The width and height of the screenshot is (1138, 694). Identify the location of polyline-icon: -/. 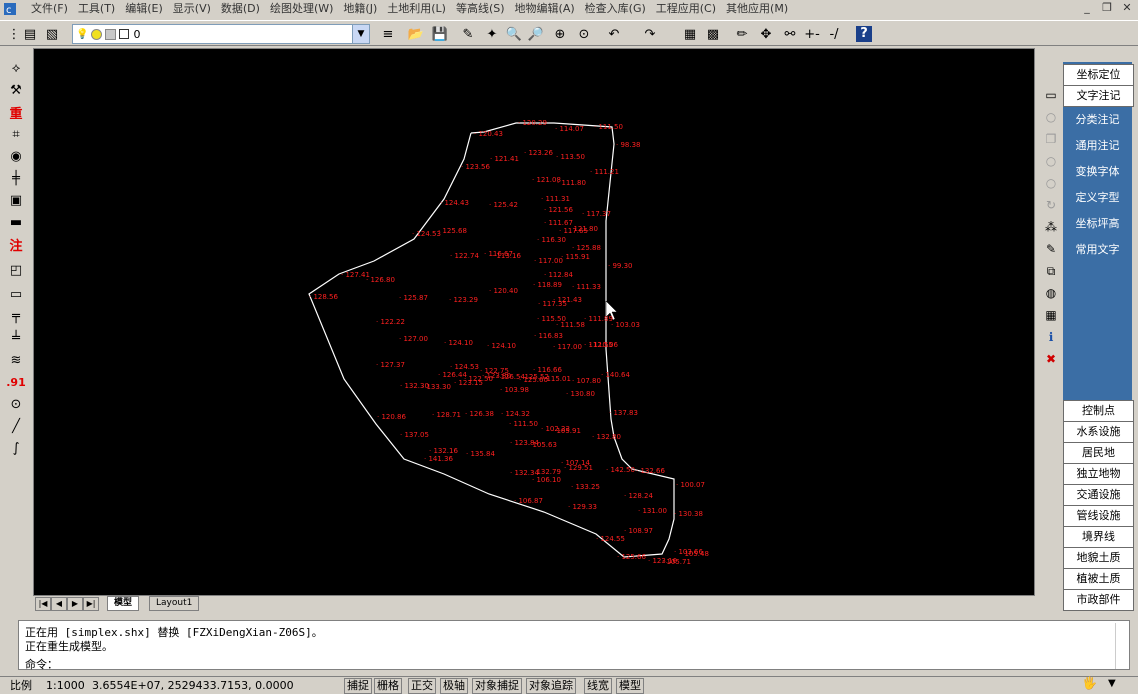
(834, 34).